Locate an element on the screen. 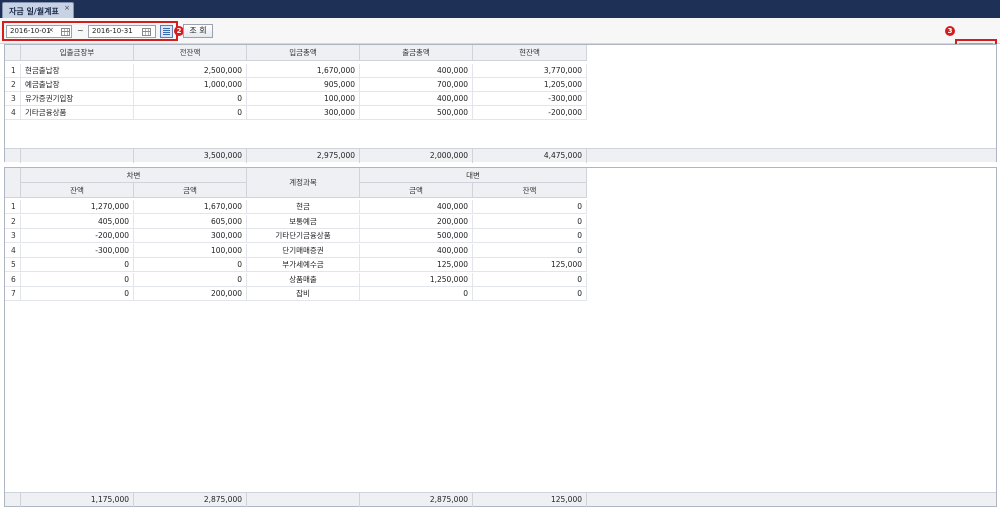  column-header-debit-balance: 잔액 is located at coordinates (77, 190).